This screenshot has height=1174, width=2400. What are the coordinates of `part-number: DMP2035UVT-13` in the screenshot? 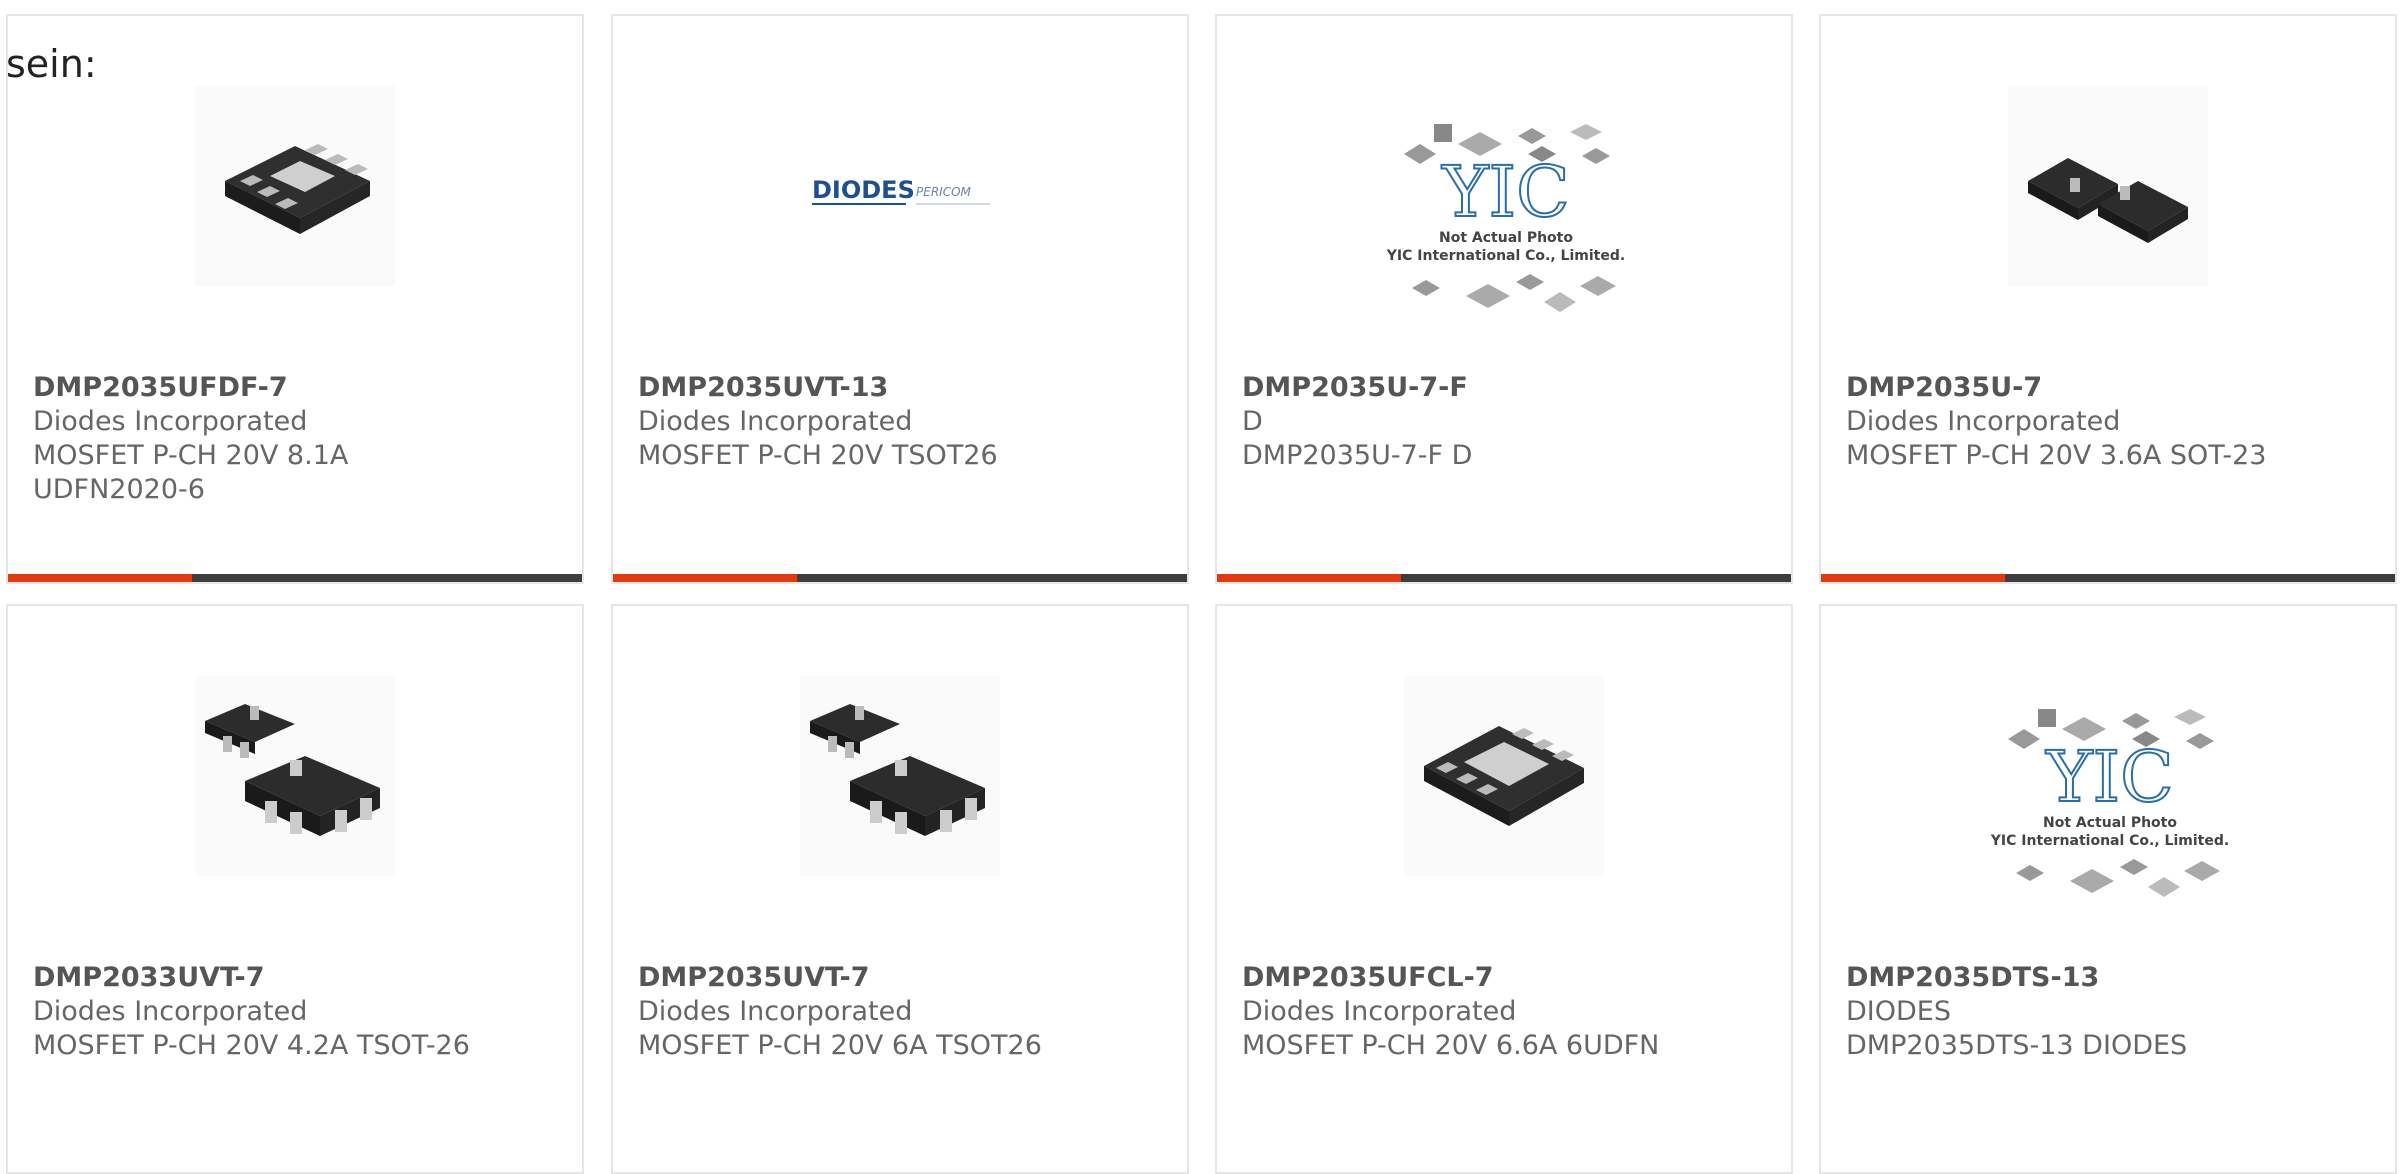 It's located at (902, 388).